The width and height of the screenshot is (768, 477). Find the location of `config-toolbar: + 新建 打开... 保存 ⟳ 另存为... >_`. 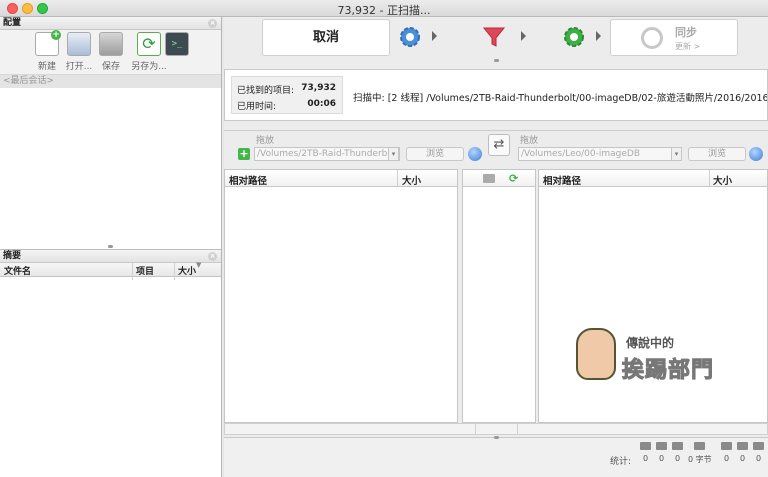

config-toolbar: + 新建 打开... 保存 ⟳ 另存为... >_ is located at coordinates (110, 52).